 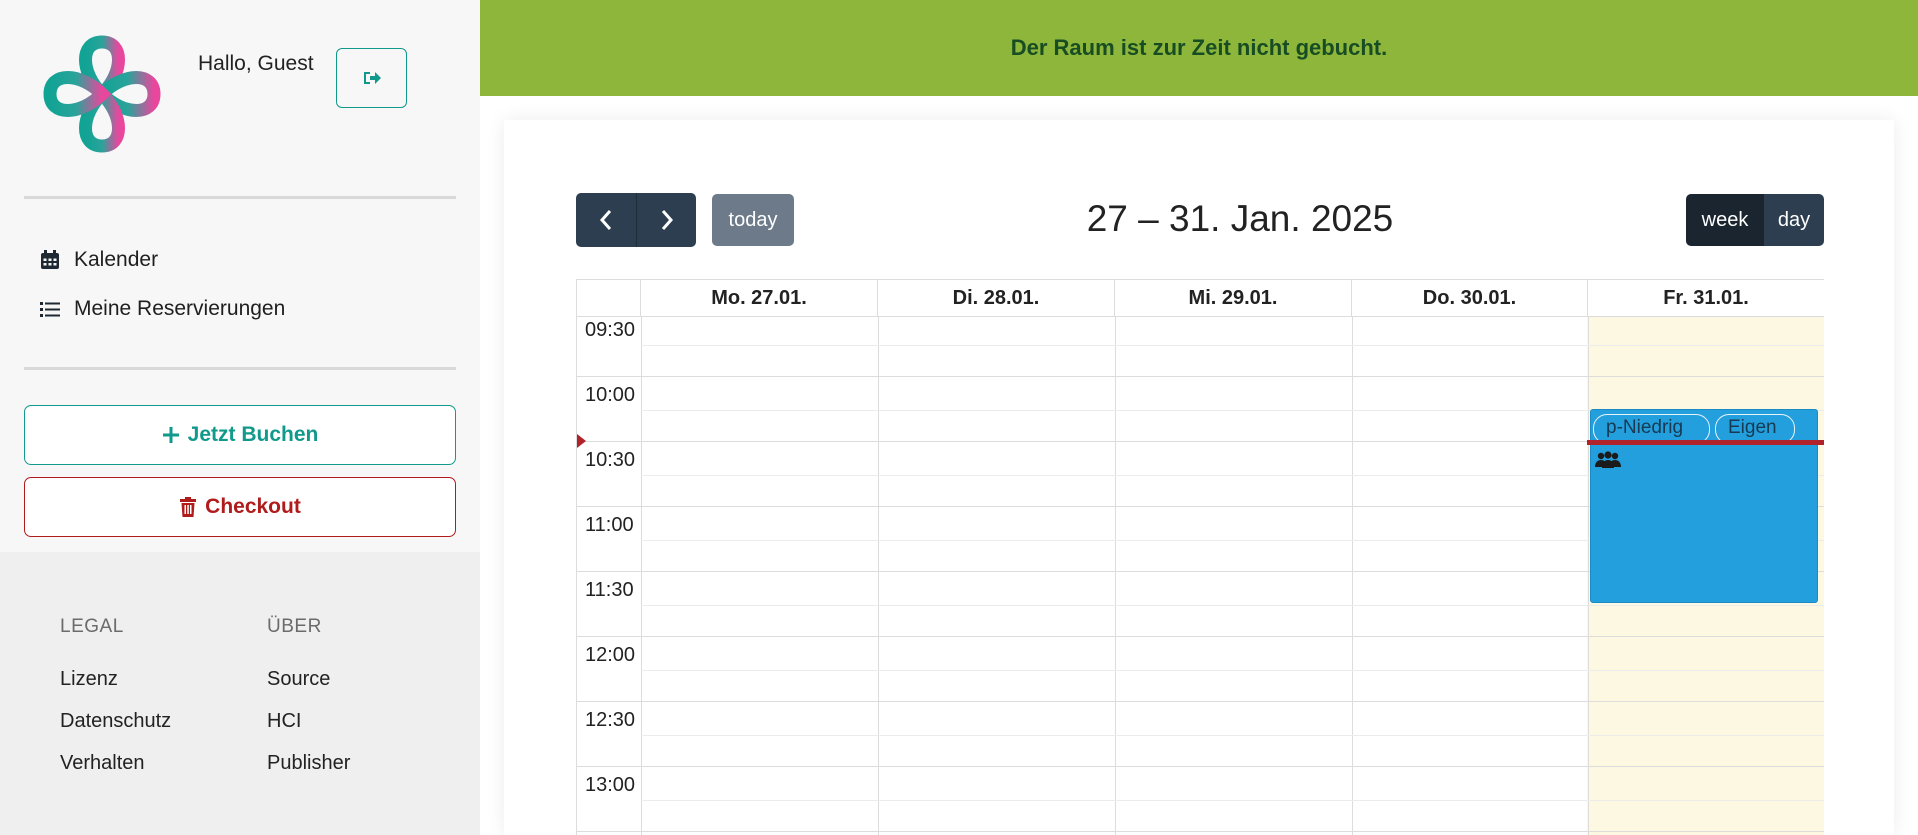 I want to click on footer-link-hci: HCI, so click(x=308, y=721).